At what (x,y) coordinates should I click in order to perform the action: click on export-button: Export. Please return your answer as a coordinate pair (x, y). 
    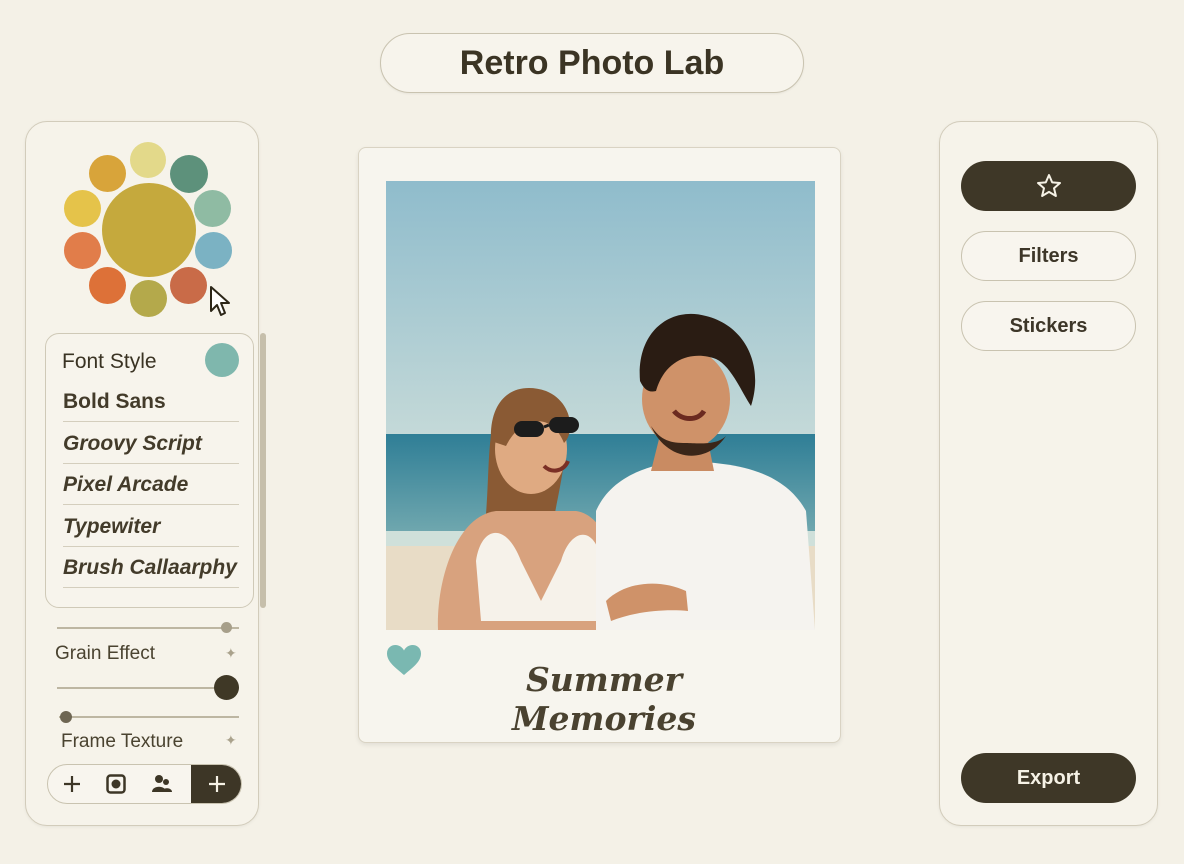
    Looking at the image, I should click on (1048, 778).